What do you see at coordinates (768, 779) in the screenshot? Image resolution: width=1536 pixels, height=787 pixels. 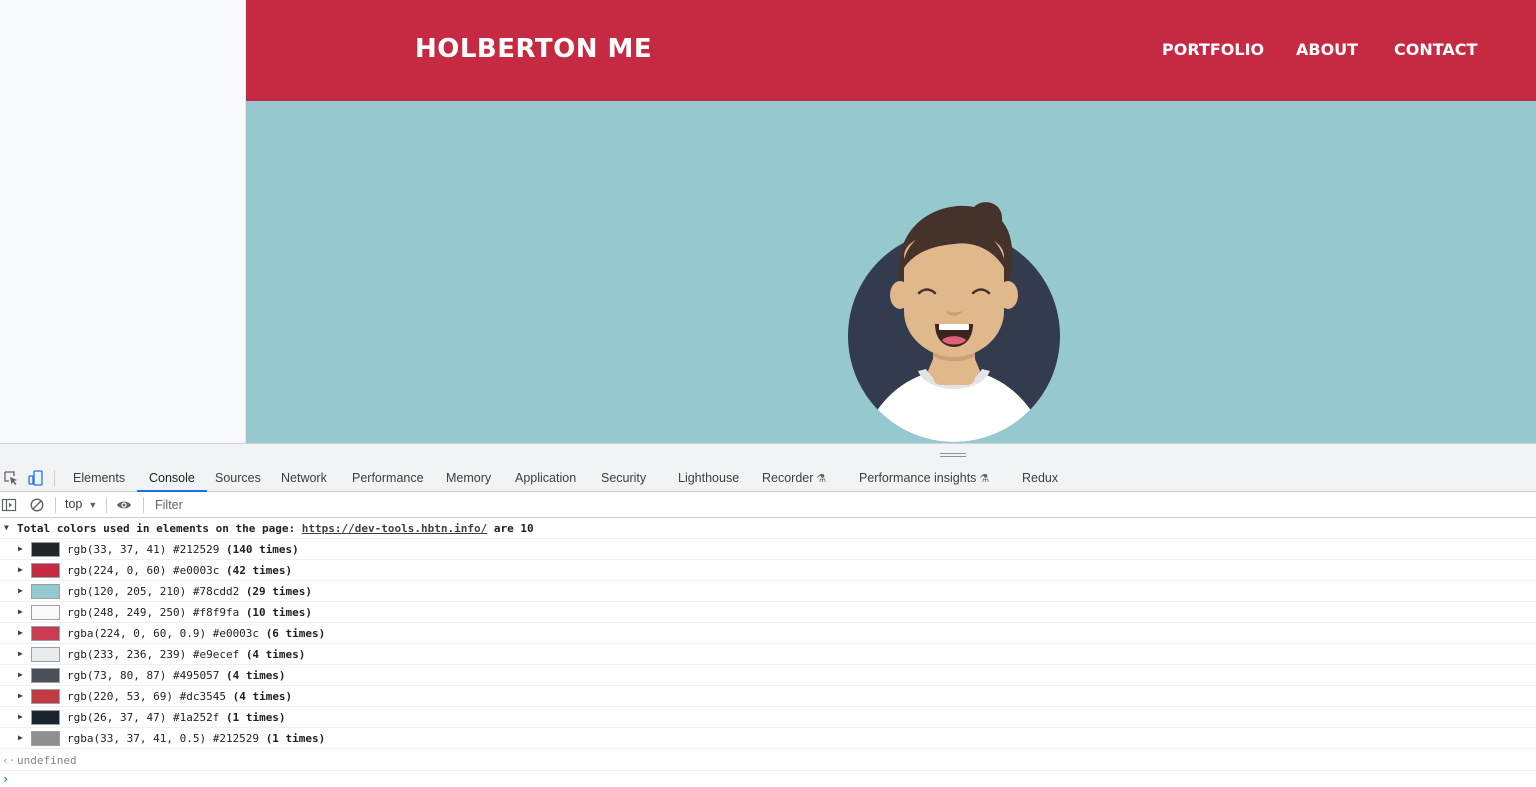 I see `console-prompt: ›` at bounding box center [768, 779].